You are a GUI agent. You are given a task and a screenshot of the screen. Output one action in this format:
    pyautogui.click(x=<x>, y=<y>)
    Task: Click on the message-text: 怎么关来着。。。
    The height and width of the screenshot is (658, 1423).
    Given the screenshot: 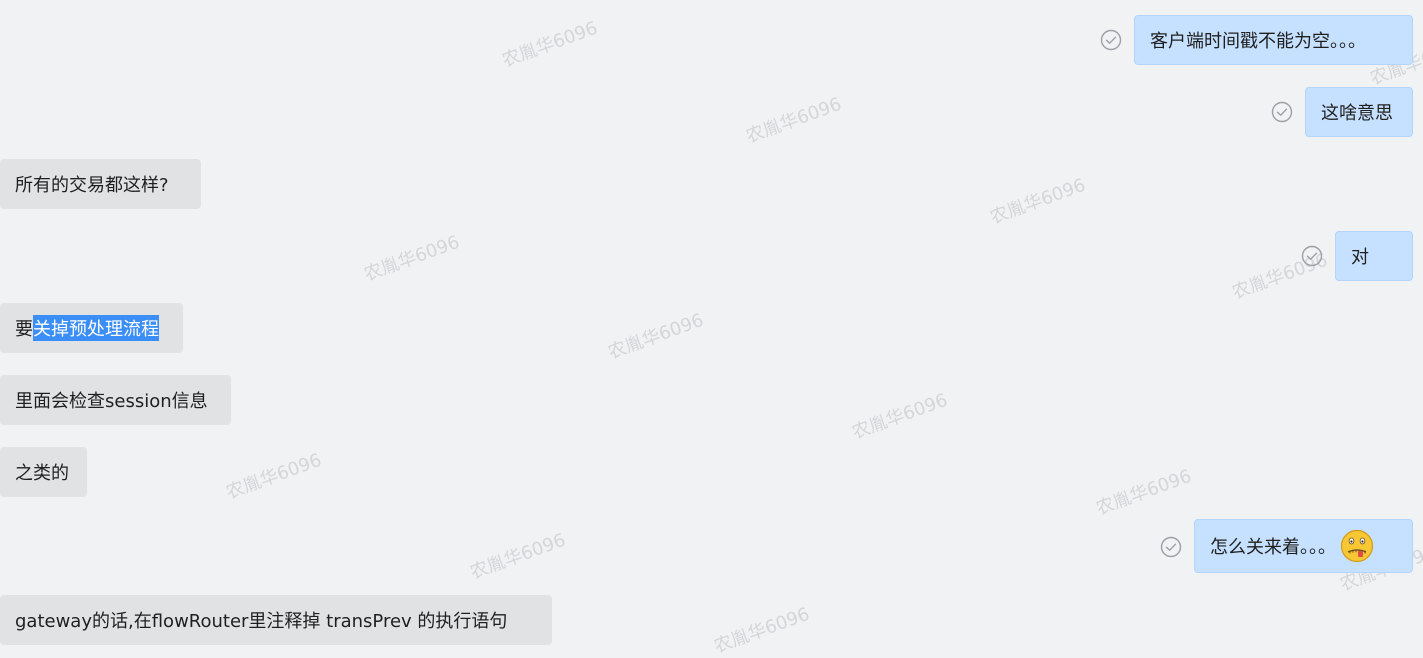 What is the action you would take?
    pyautogui.click(x=1273, y=547)
    